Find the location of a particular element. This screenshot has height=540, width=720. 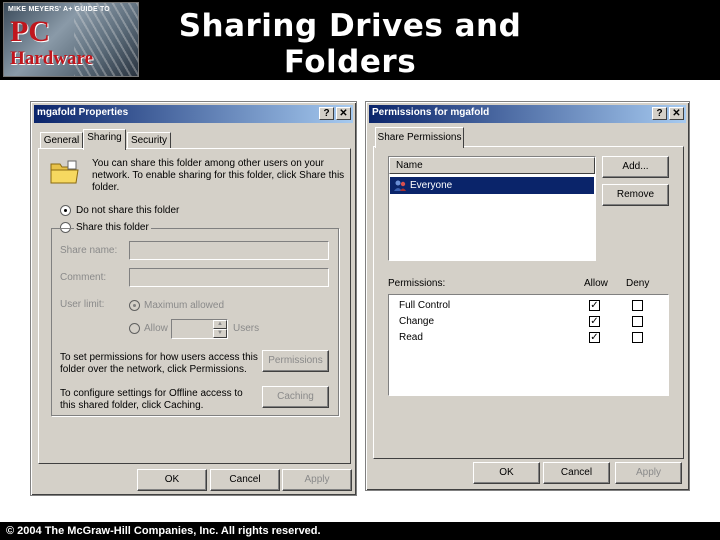

radio-maximum-allowed is located at coordinates (134, 305).